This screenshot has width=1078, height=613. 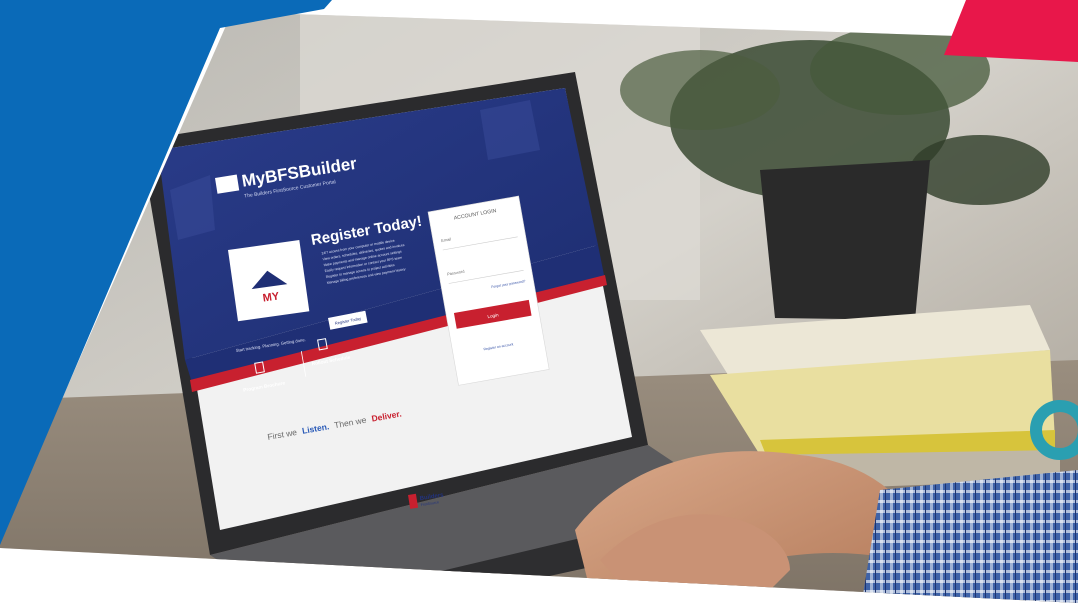 What do you see at coordinates (227, 184) in the screenshot?
I see `house-logo-icon` at bounding box center [227, 184].